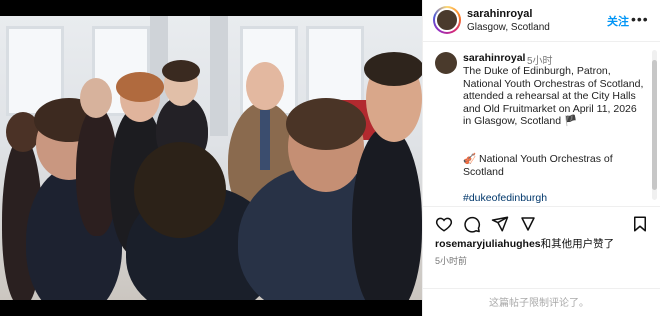 This screenshot has width=660, height=316. I want to click on duke-head, so click(265, 86).